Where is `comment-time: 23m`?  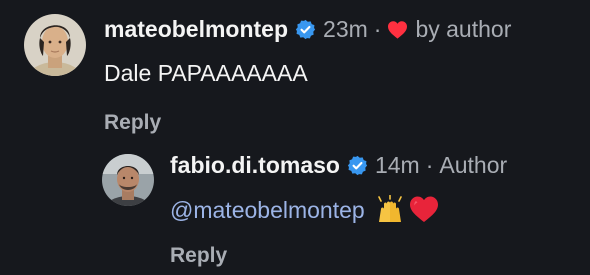 comment-time: 23m is located at coordinates (345, 29).